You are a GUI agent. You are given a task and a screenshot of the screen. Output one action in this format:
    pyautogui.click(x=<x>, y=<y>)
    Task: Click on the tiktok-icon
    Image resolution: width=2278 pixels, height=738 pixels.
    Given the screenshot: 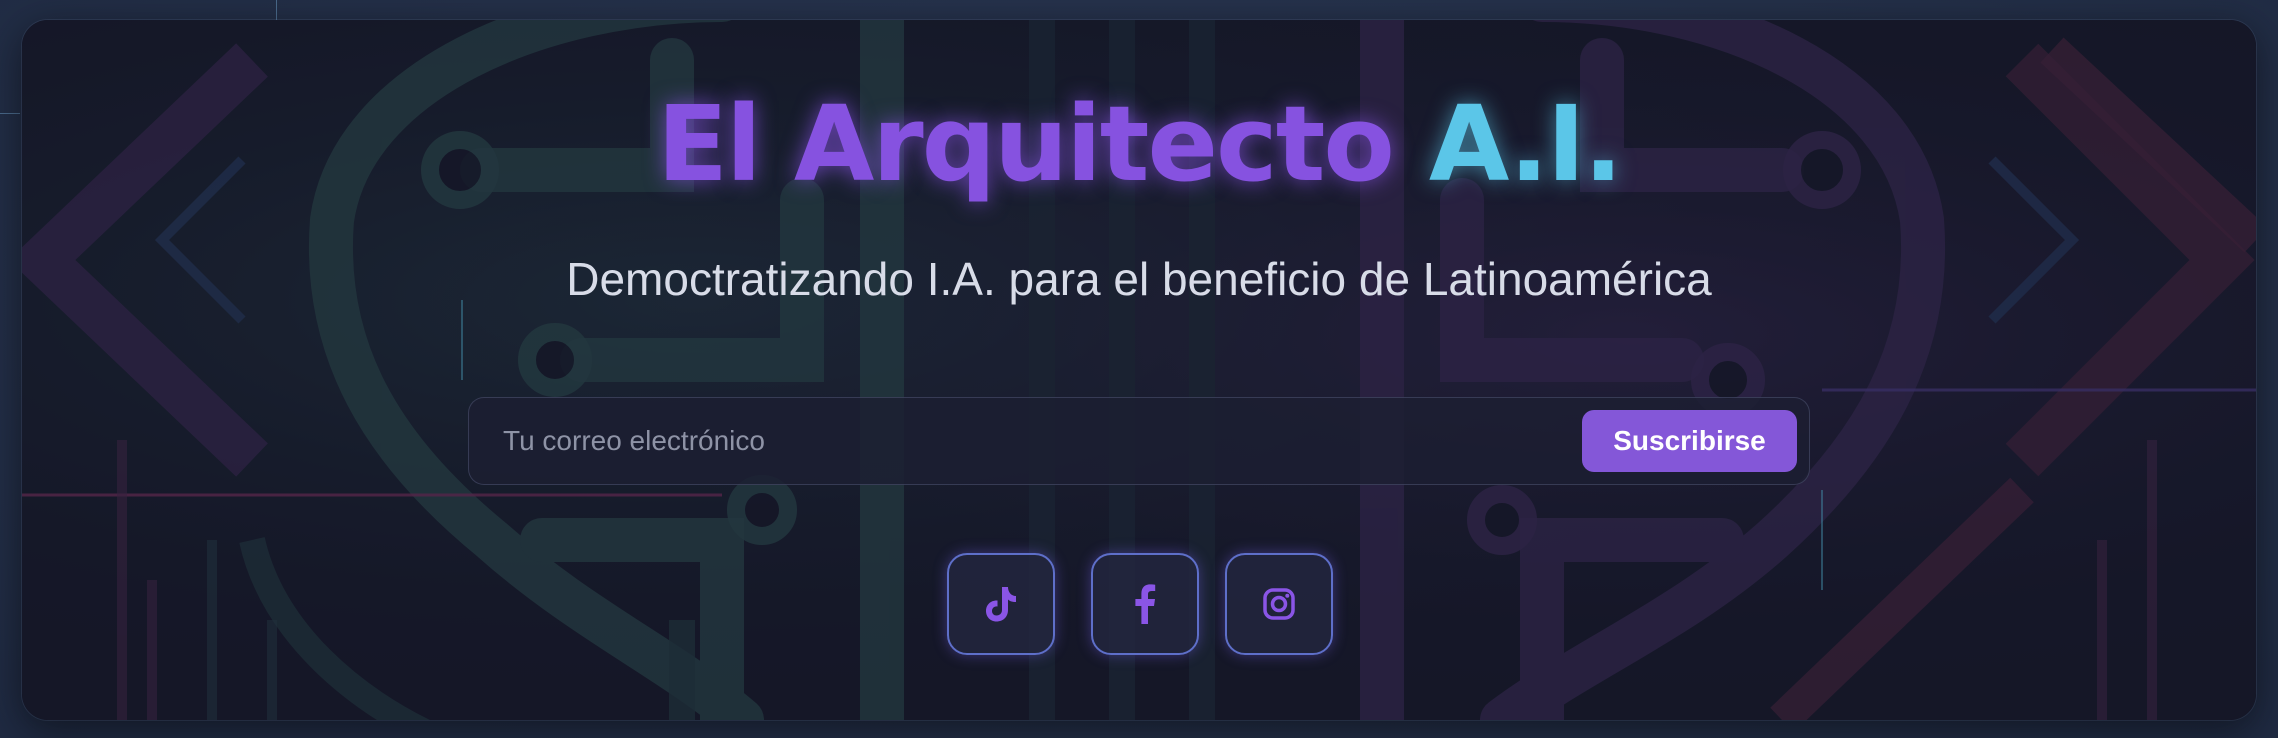 What is the action you would take?
    pyautogui.click(x=1001, y=604)
    